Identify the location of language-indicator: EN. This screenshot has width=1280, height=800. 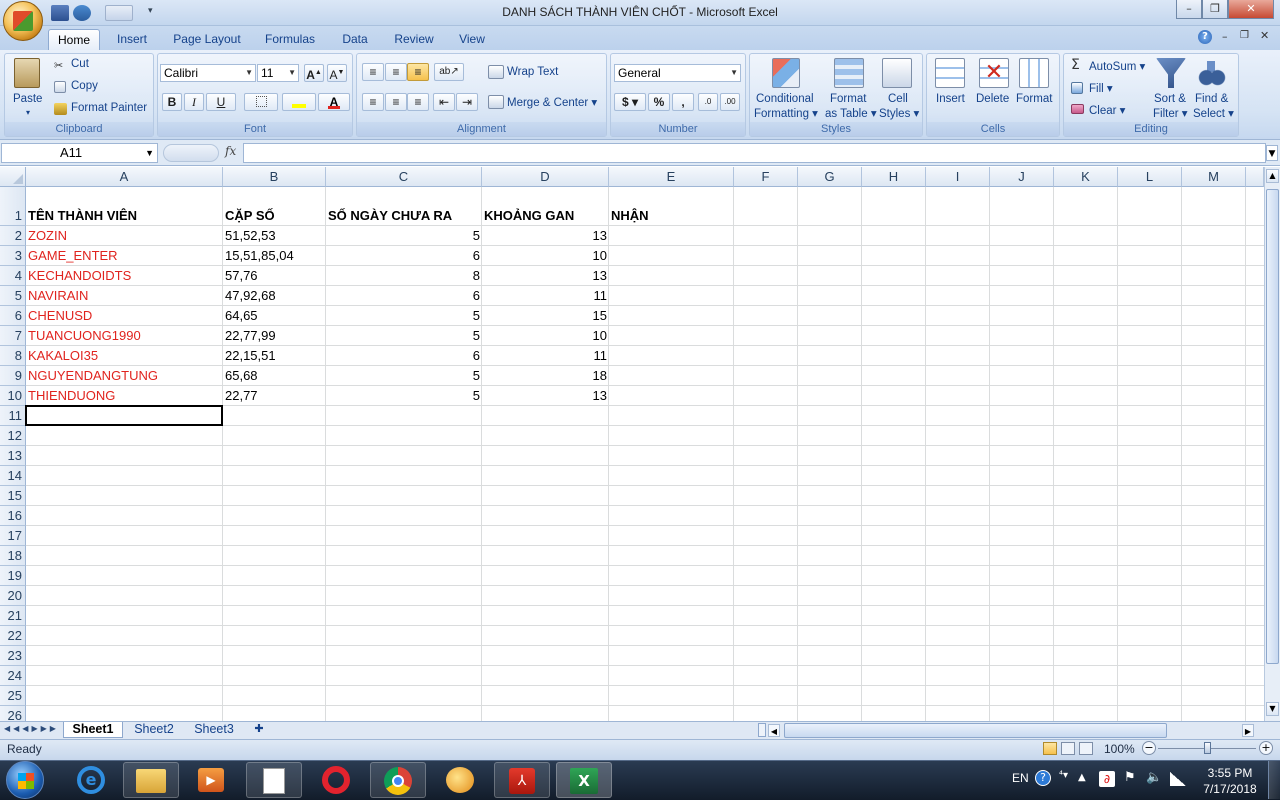
(1020, 778).